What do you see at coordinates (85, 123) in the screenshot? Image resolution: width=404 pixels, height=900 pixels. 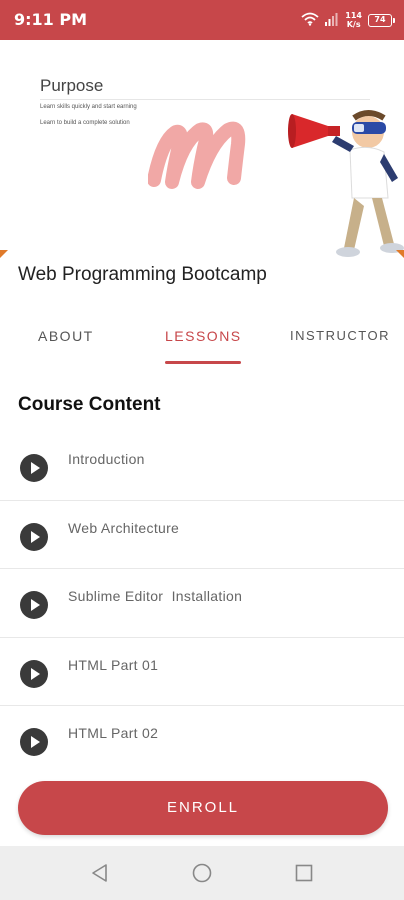 I see `banner-line-2: Learn to build a complete solution` at bounding box center [85, 123].